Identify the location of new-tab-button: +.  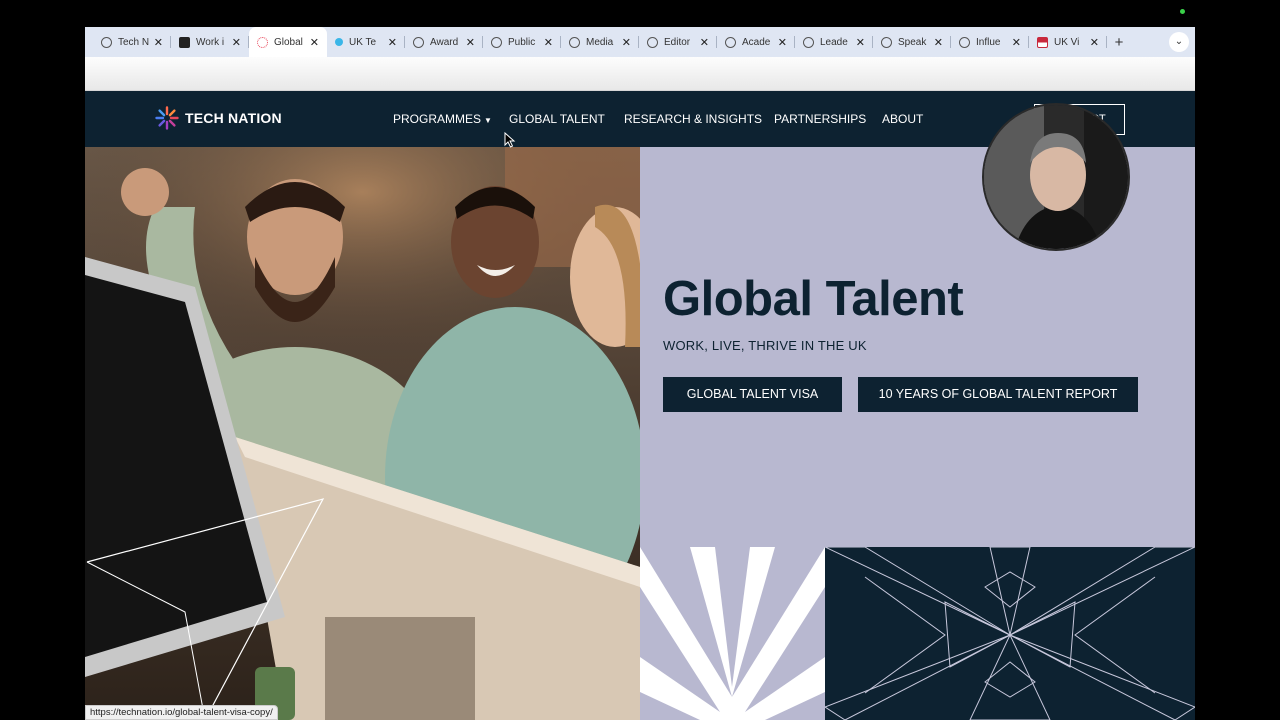
(1119, 42).